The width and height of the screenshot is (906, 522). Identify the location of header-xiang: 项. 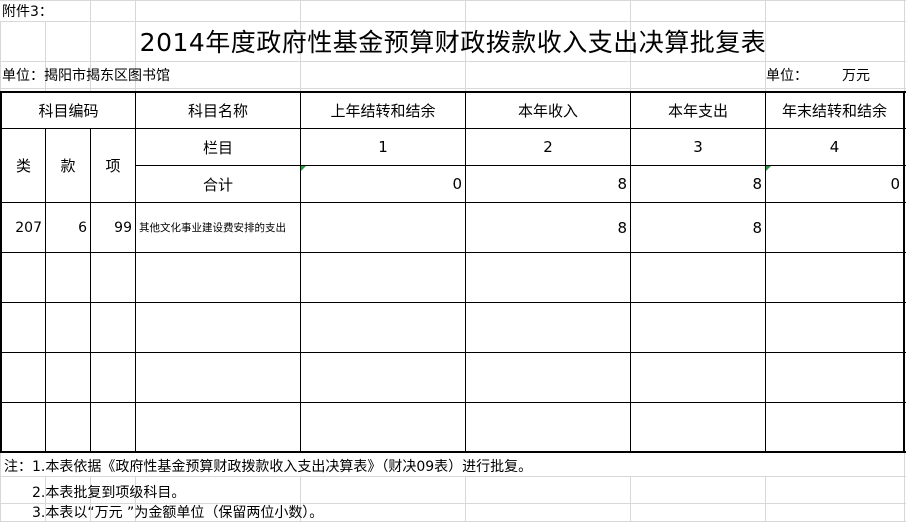
(113, 166).